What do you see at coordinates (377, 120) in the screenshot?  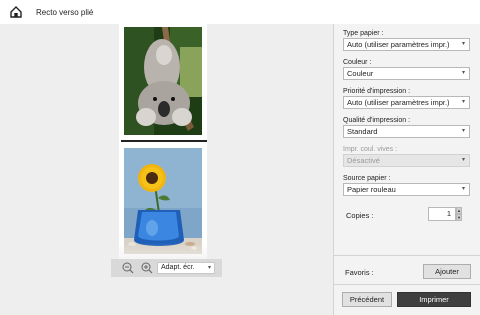 I see `print-quality-label: Qualité d'impression :` at bounding box center [377, 120].